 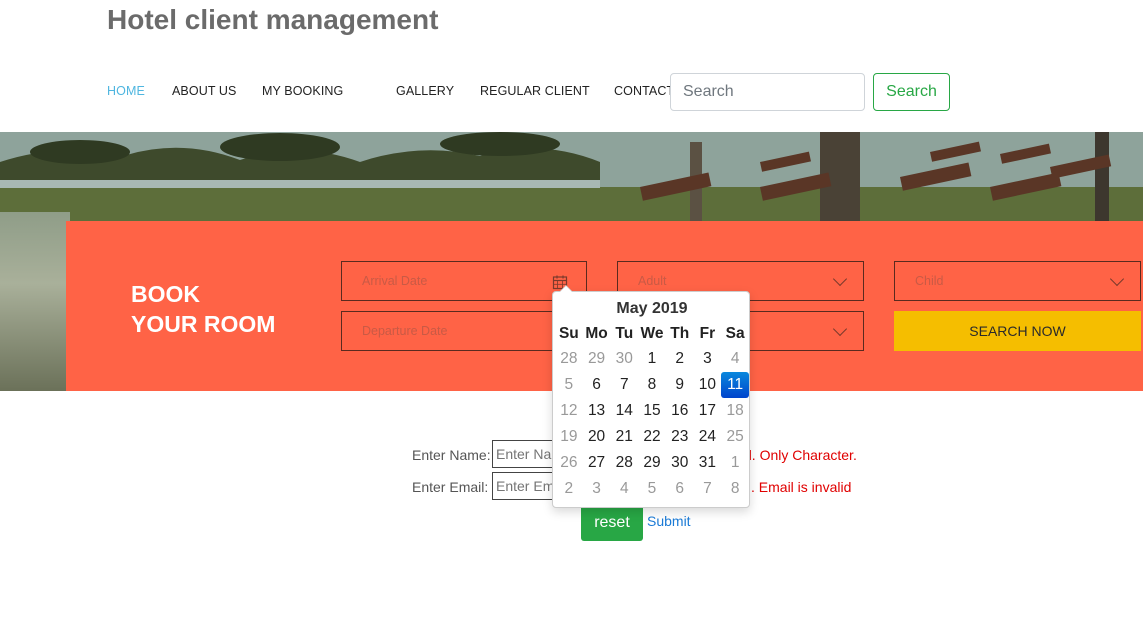 What do you see at coordinates (204, 91) in the screenshot?
I see `nav-about-us: ABOUT US` at bounding box center [204, 91].